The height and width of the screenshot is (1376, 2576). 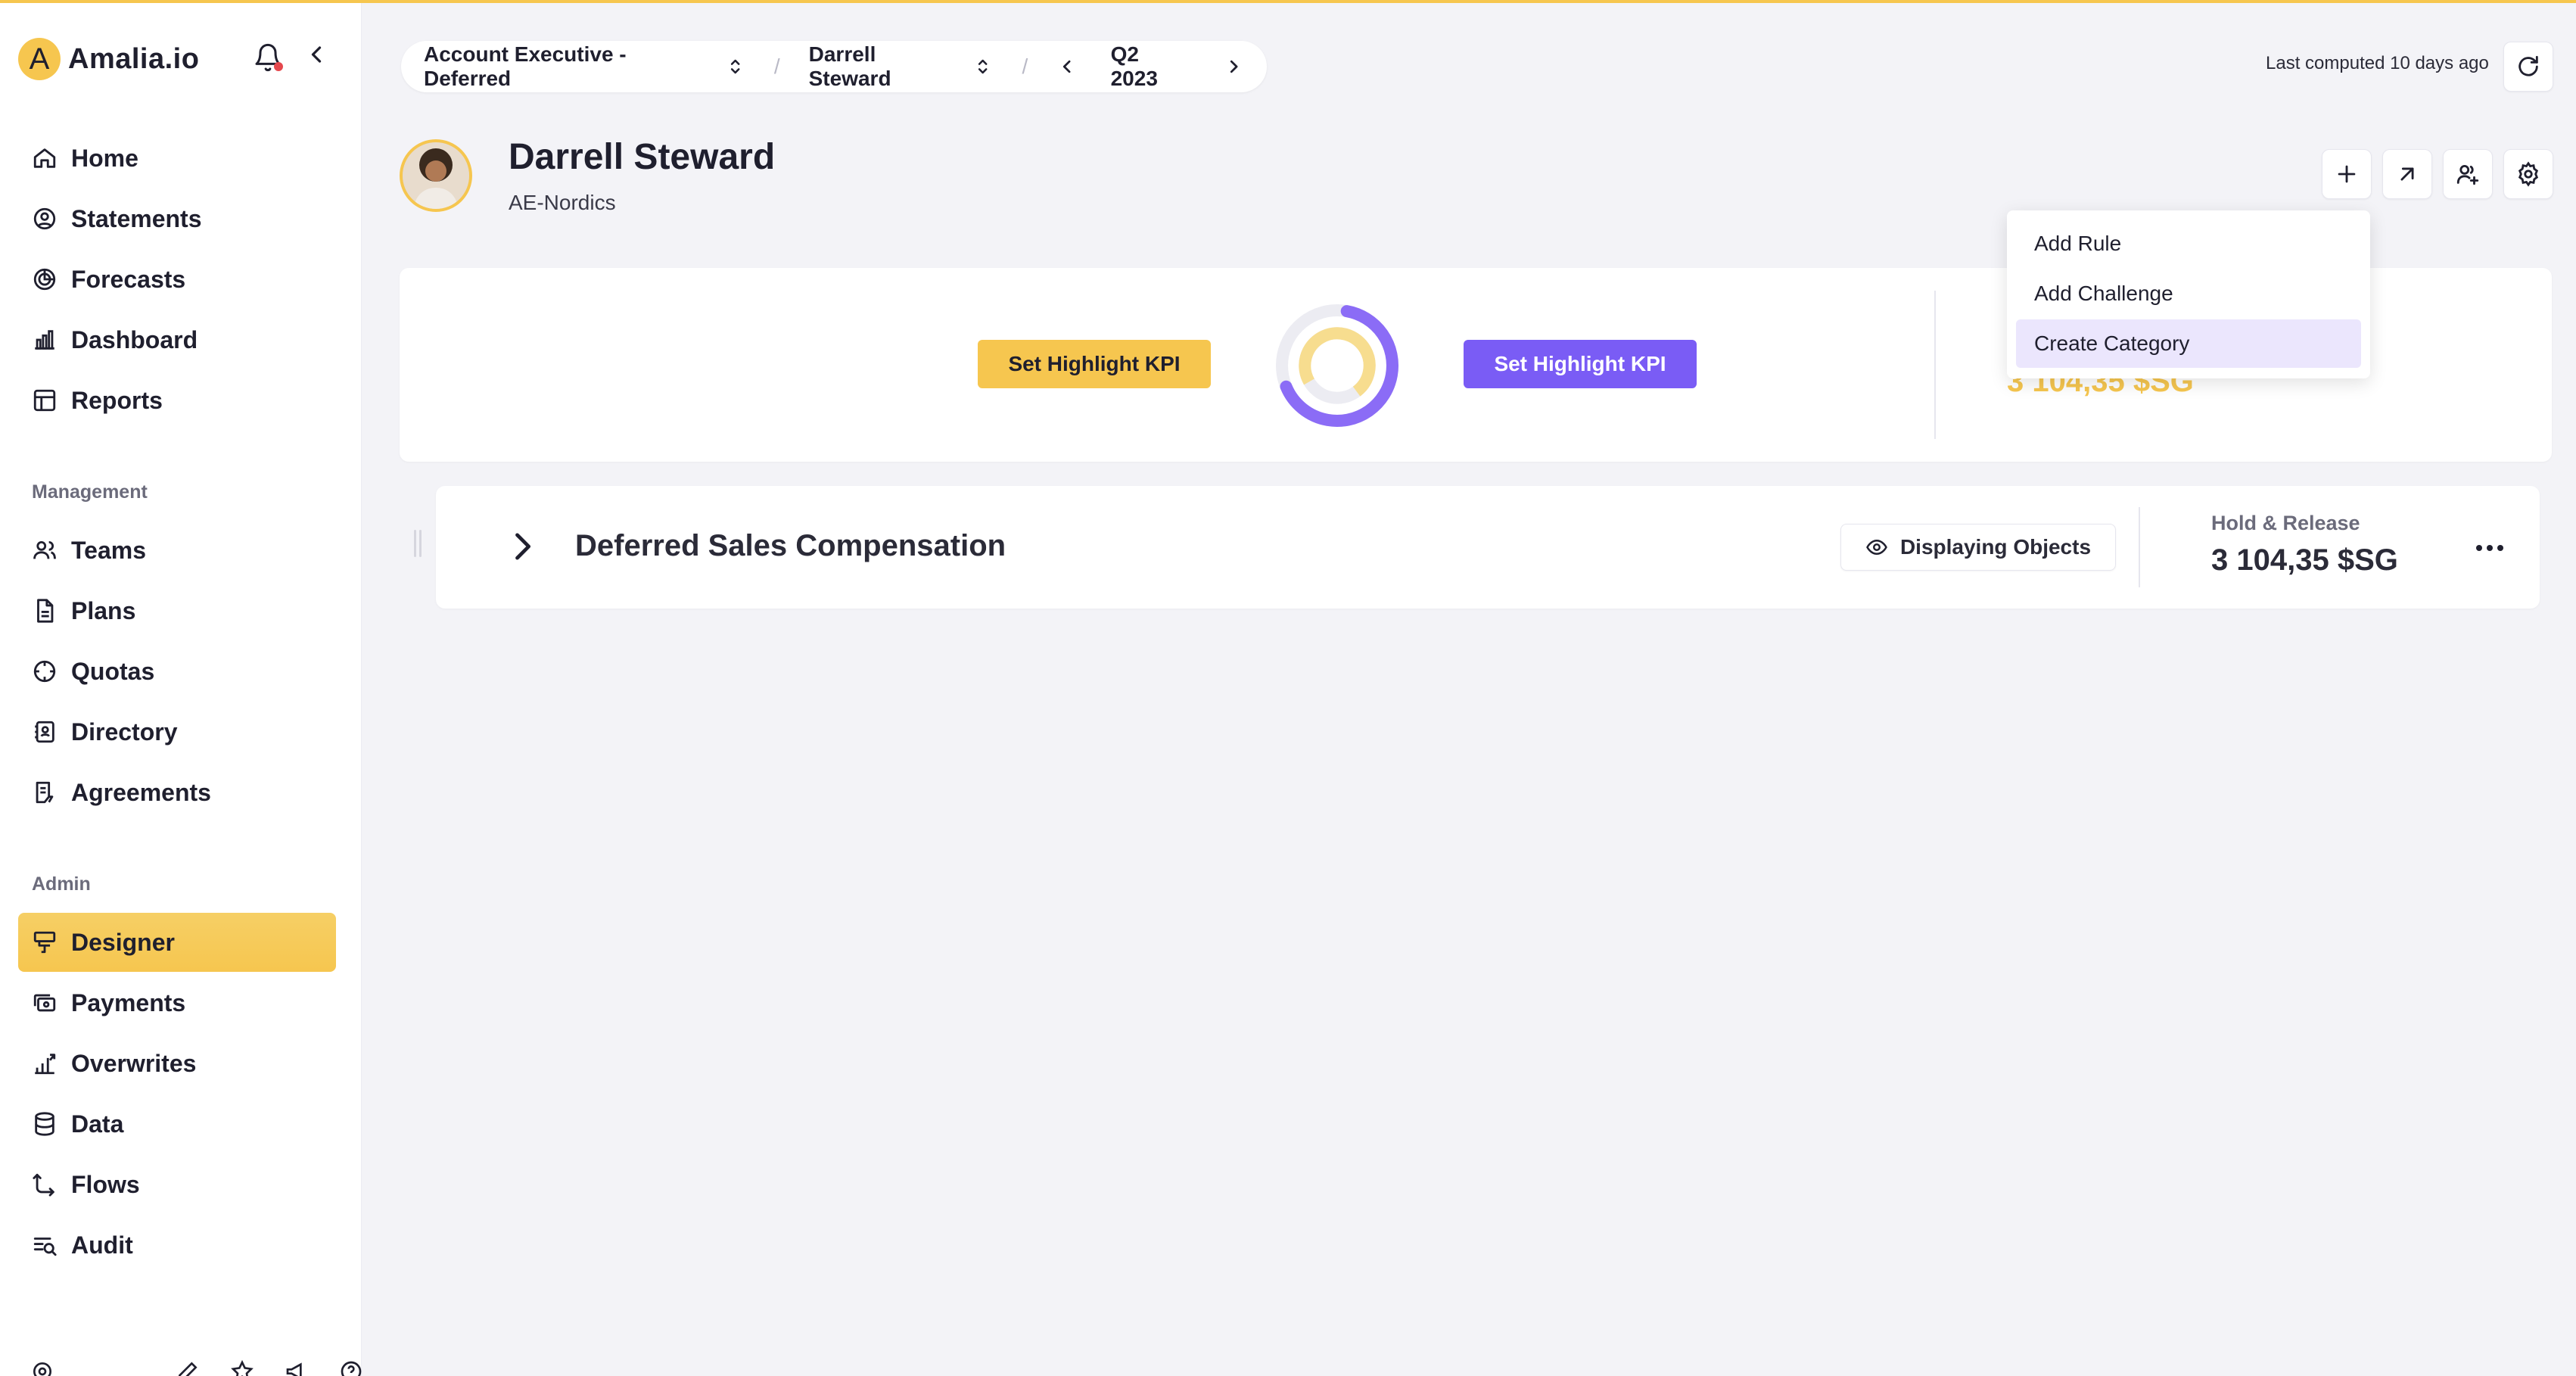 I want to click on plan-selector-label: Account Executive - Deferred, so click(x=525, y=66).